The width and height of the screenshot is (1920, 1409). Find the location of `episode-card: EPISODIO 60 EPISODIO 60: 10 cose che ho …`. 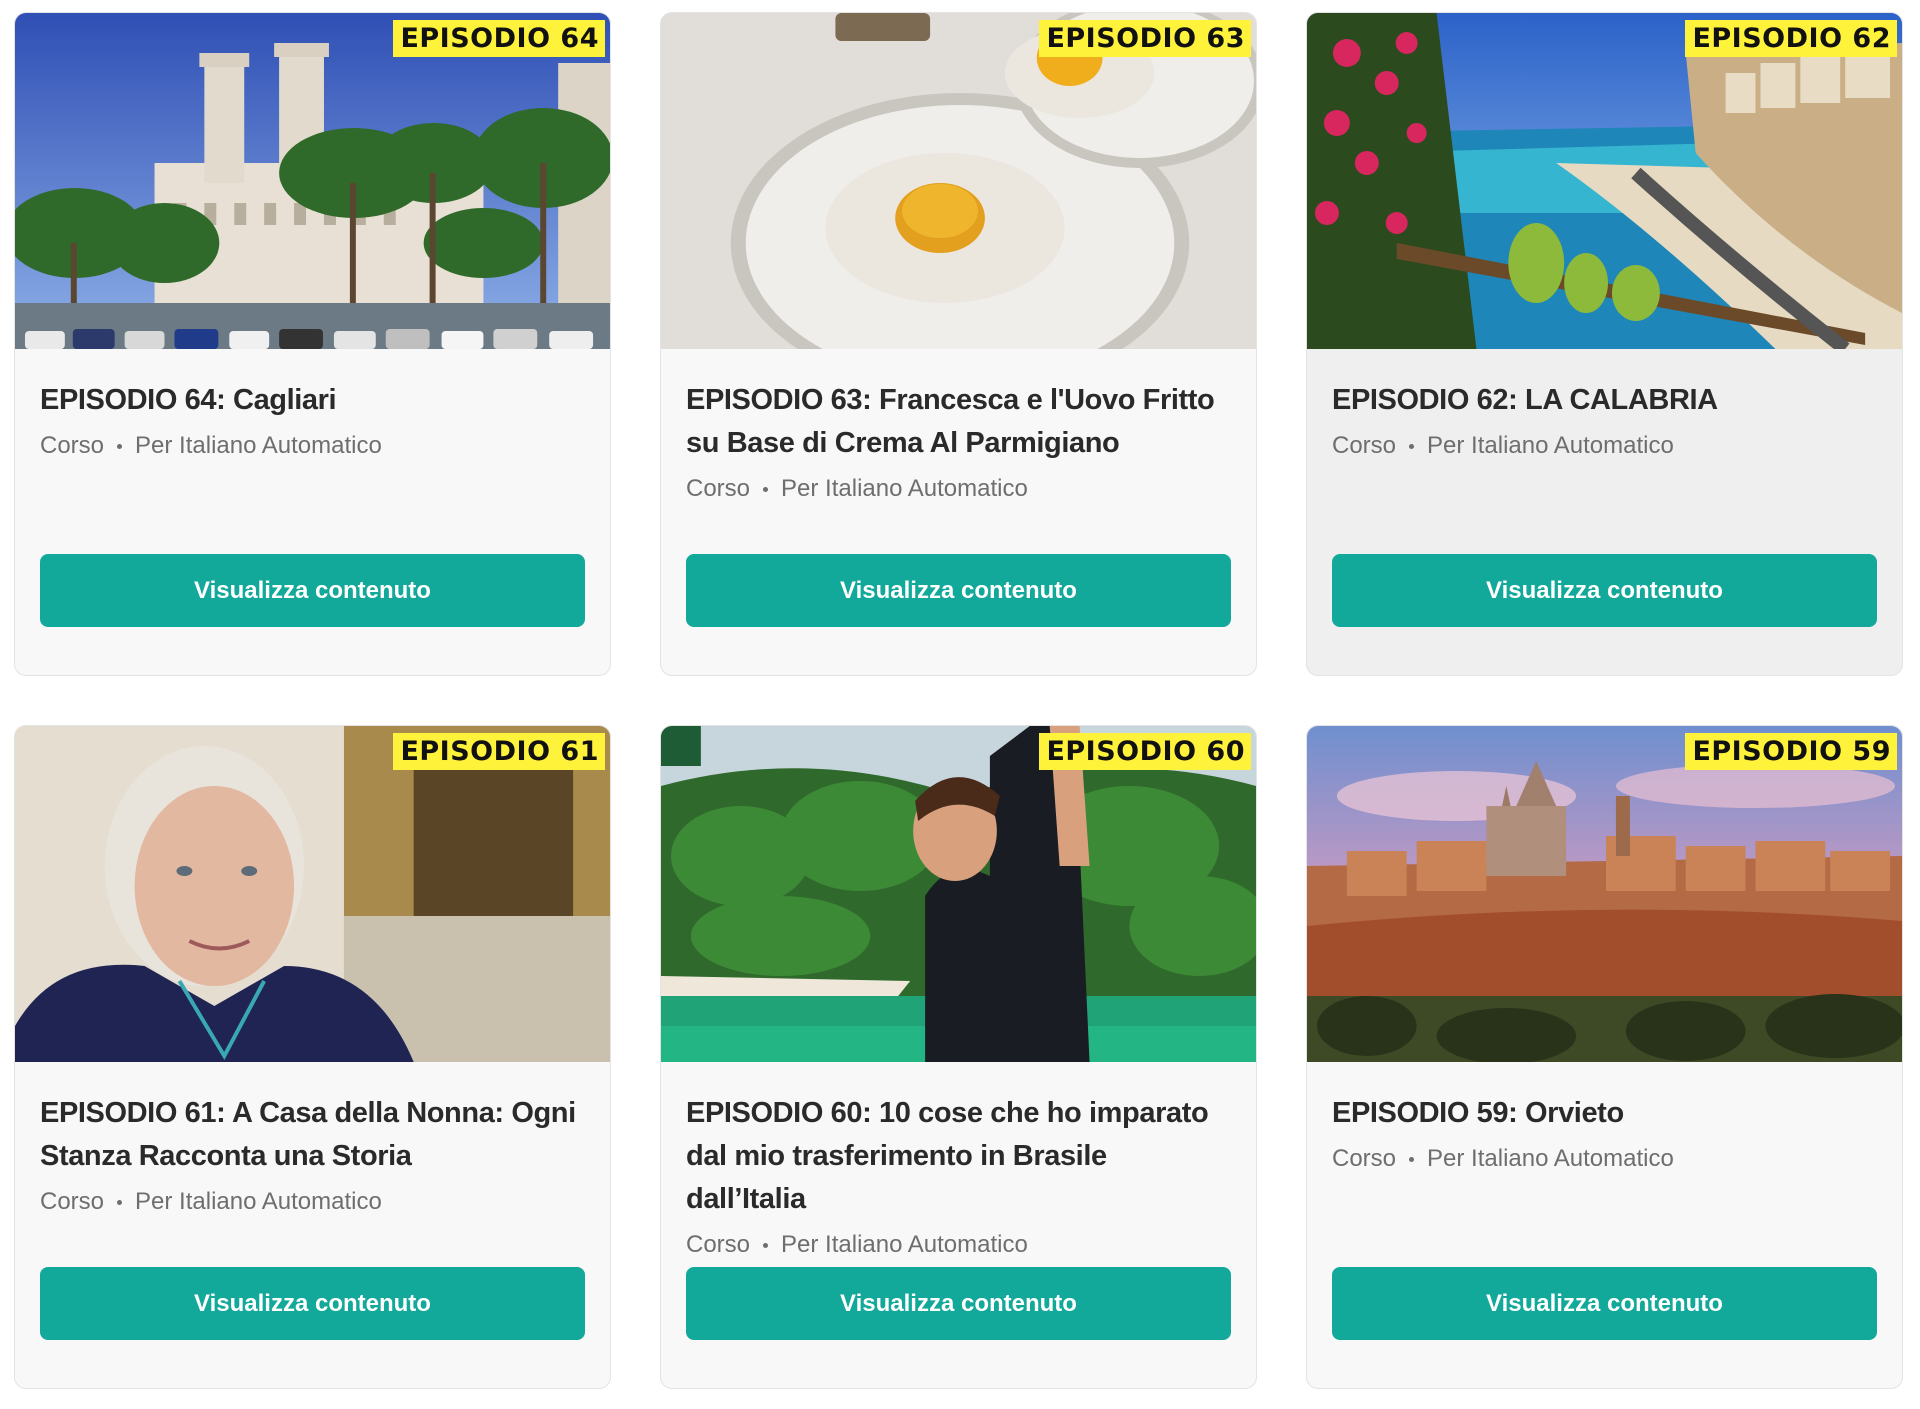

episode-card: EPISODIO 60 EPISODIO 60: 10 cose che ho … is located at coordinates (958, 1057).